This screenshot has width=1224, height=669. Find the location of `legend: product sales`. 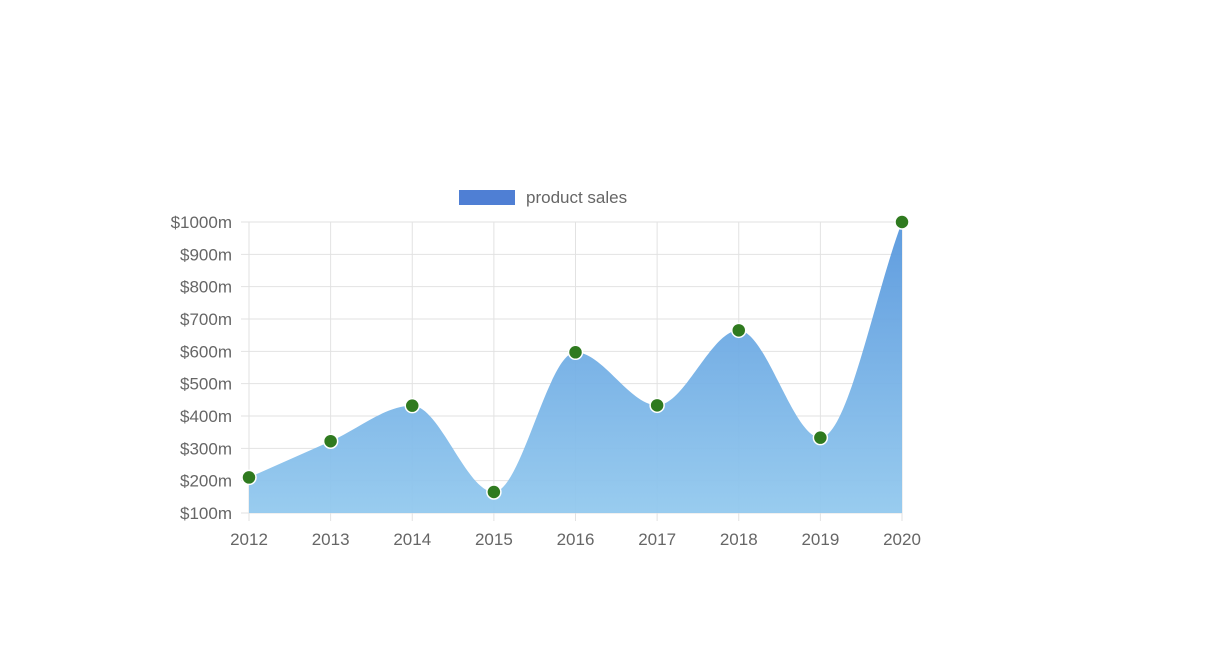

legend: product sales is located at coordinates (543, 197).